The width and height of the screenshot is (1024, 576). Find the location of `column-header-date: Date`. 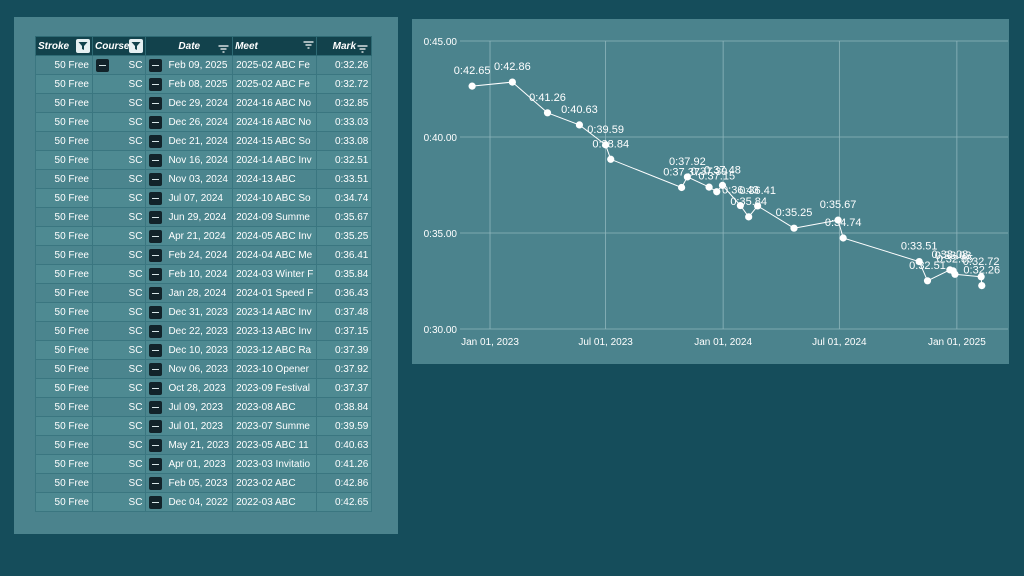

column-header-date: Date is located at coordinates (189, 46).